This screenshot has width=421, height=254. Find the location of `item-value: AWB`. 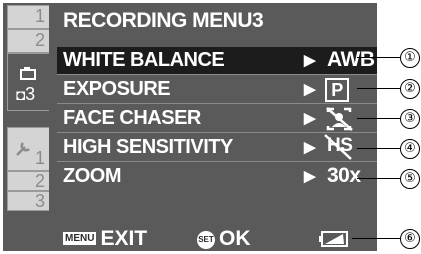

item-value: AWB is located at coordinates (351, 59).